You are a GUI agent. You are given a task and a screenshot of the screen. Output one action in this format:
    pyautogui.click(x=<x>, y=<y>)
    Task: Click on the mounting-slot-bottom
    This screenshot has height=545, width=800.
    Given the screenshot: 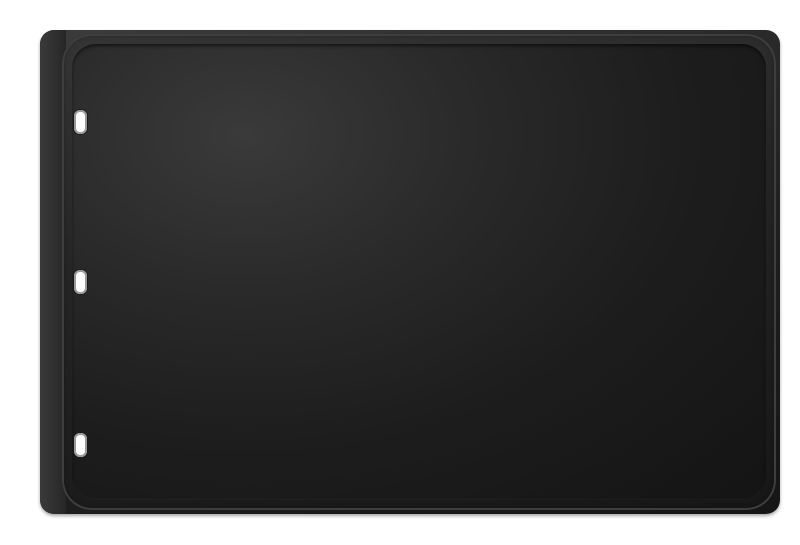 What is the action you would take?
    pyautogui.click(x=80, y=445)
    